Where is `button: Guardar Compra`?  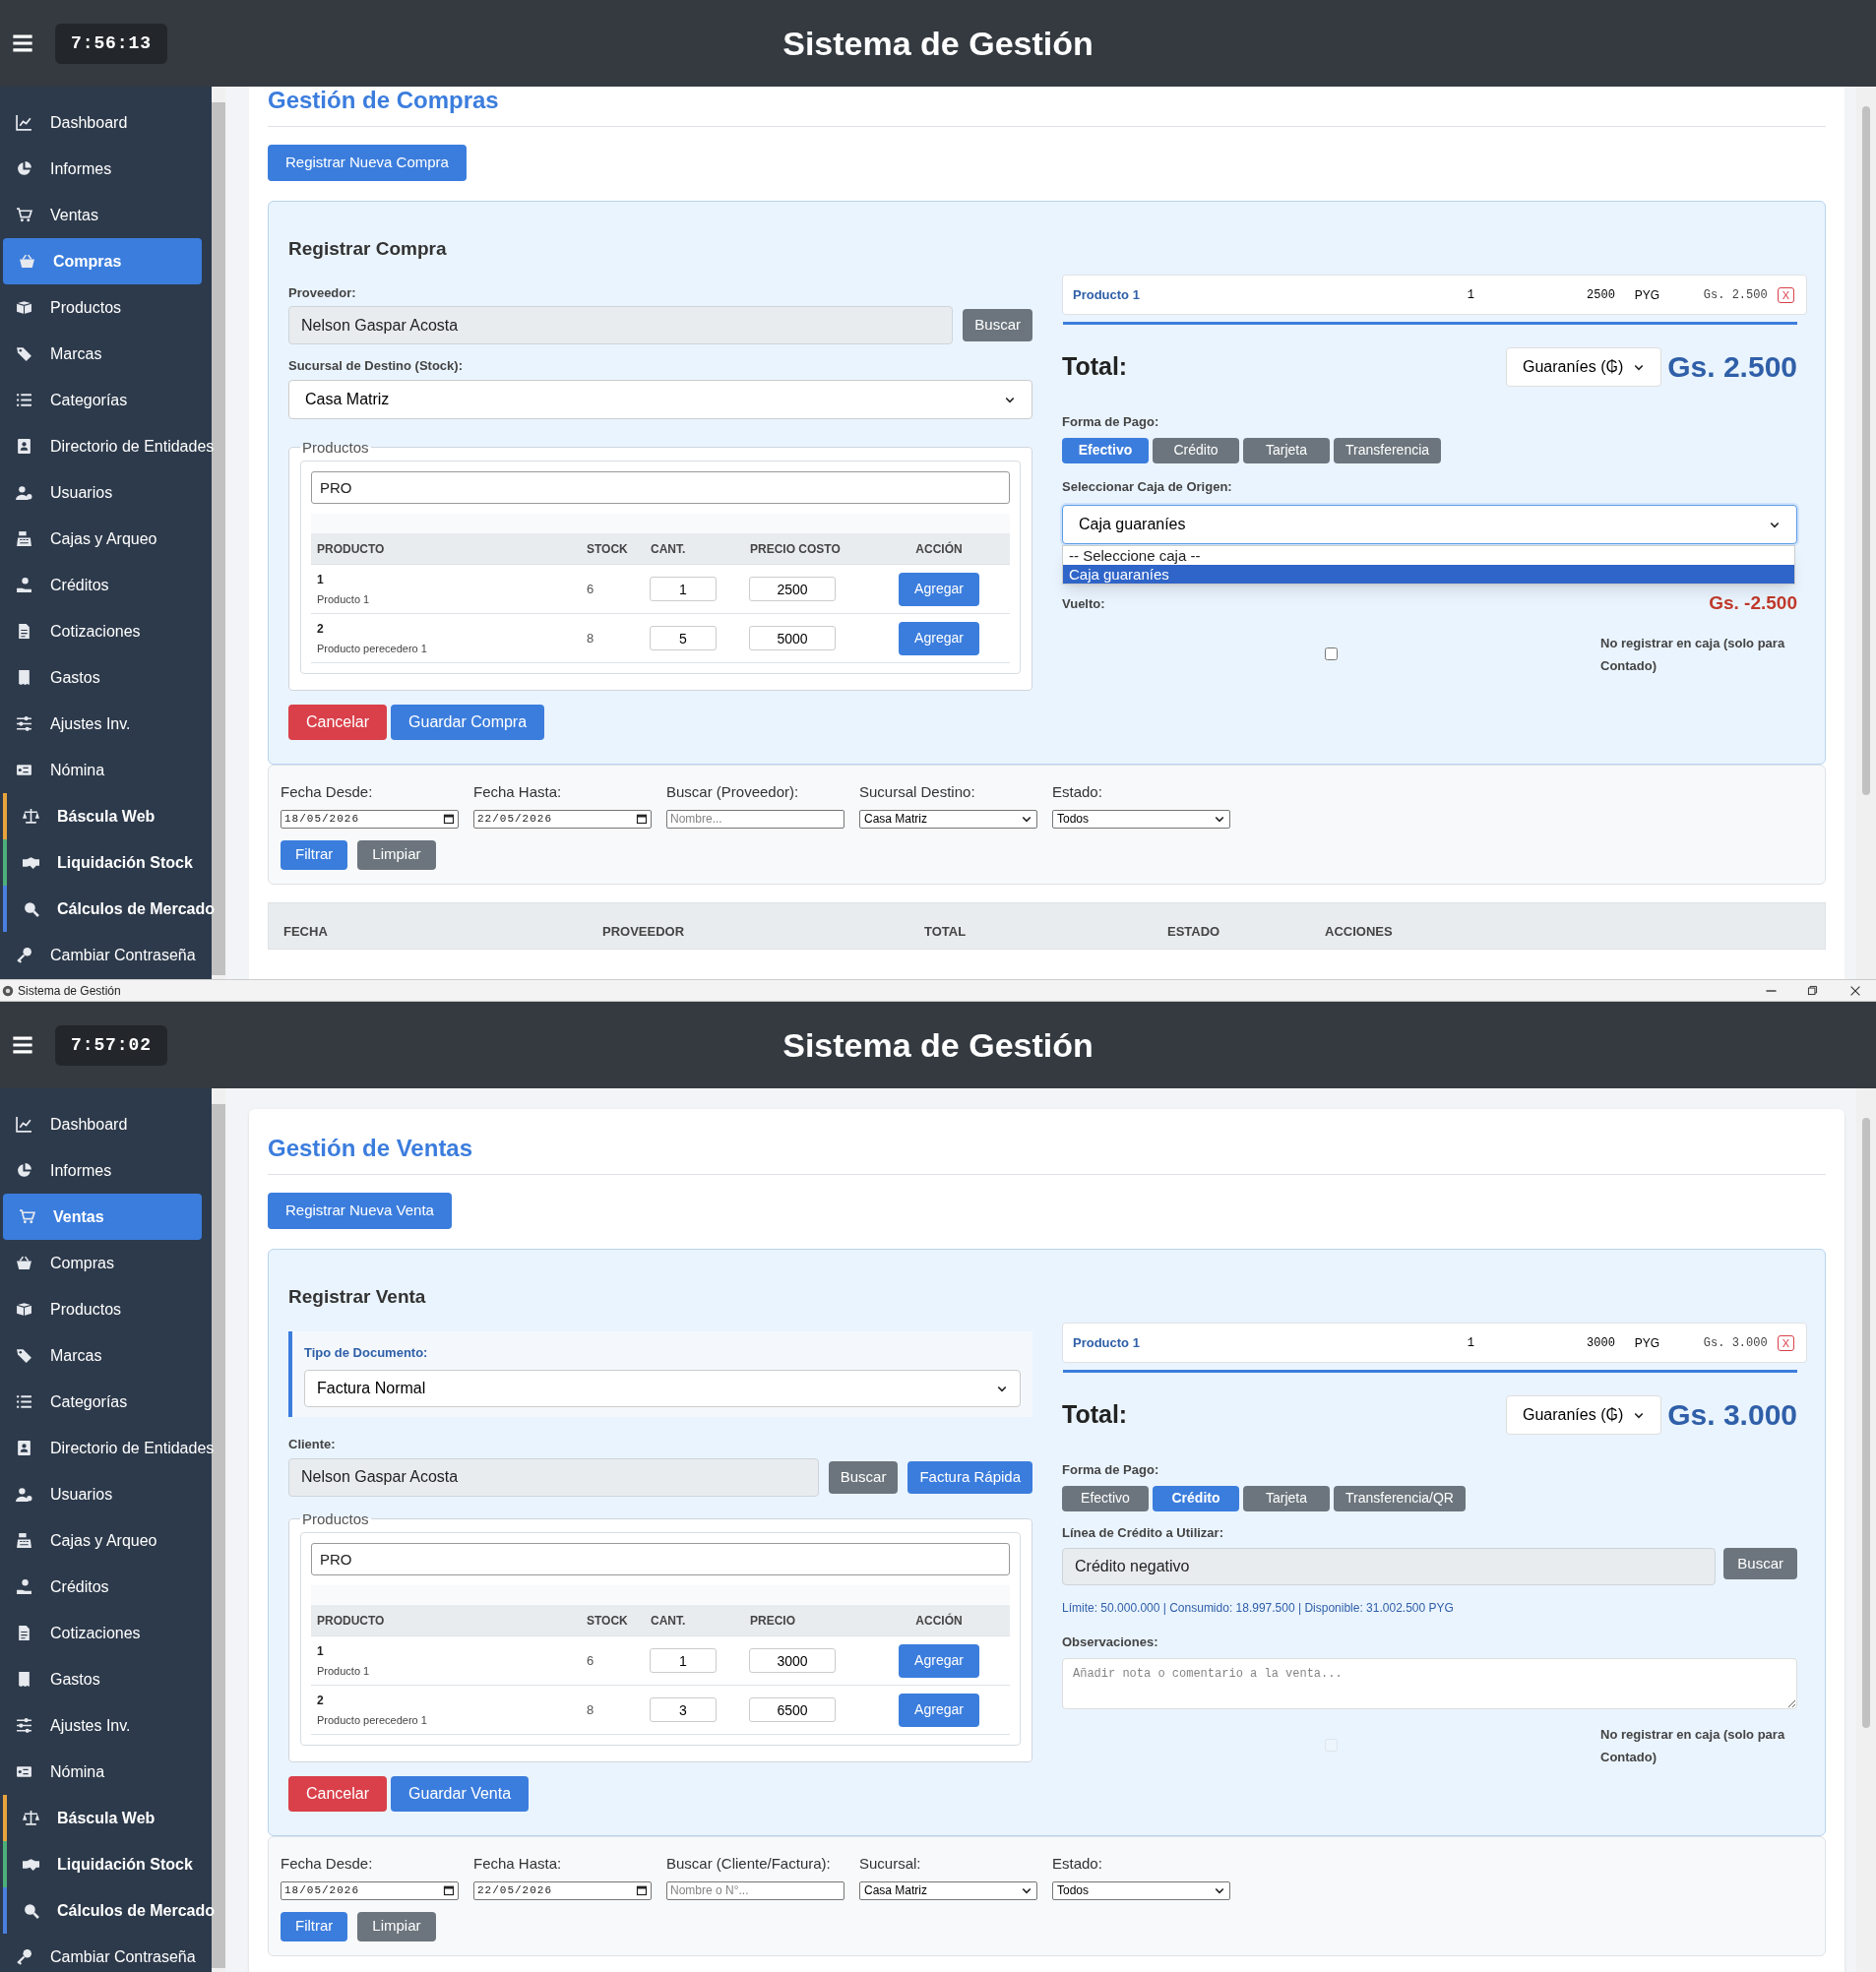 button: Guardar Compra is located at coordinates (468, 723).